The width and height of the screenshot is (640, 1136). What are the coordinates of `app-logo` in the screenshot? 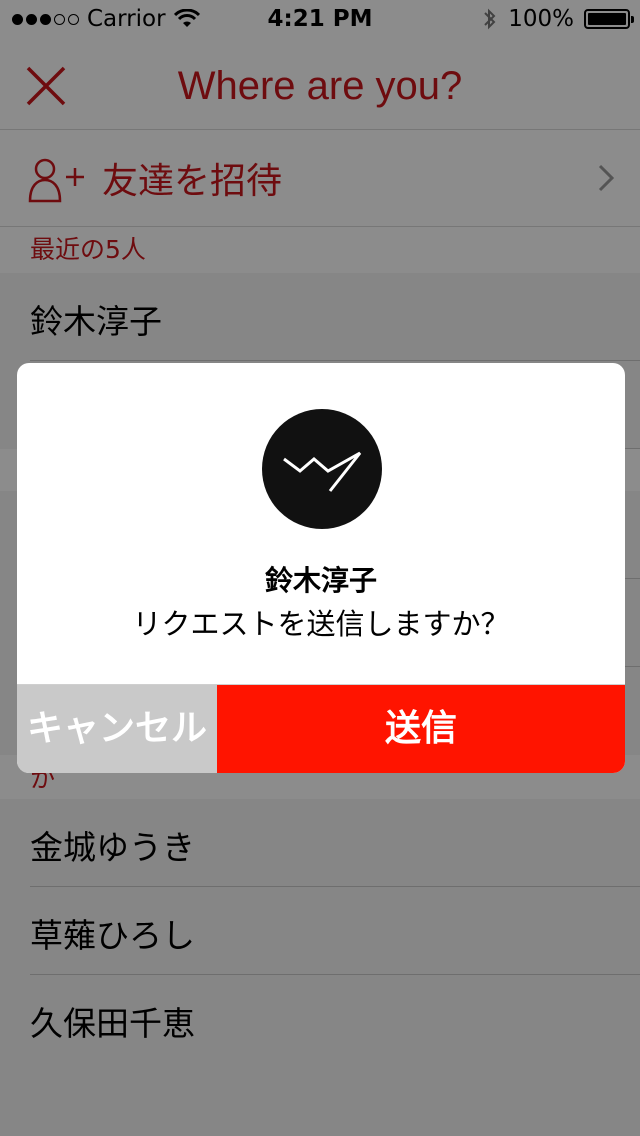 It's located at (322, 469).